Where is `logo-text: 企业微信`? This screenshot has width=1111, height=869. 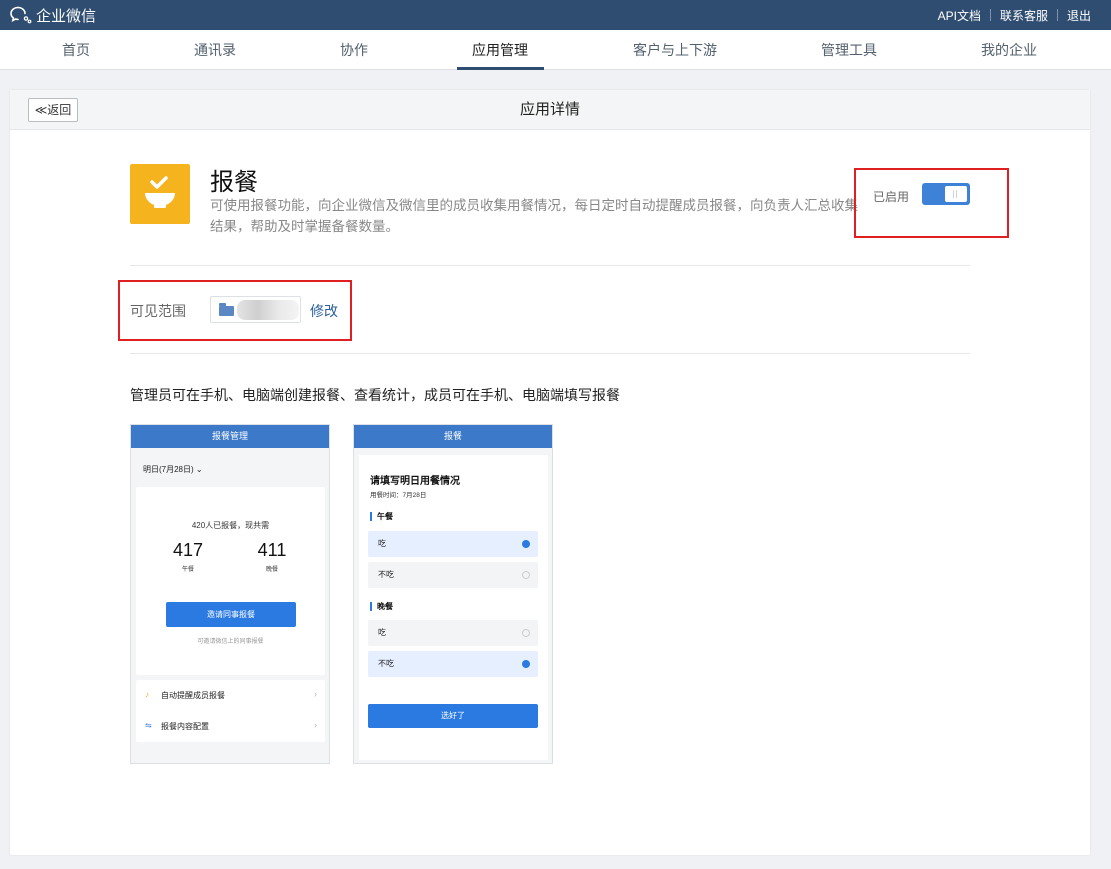
logo-text: 企业微信 is located at coordinates (66, 16).